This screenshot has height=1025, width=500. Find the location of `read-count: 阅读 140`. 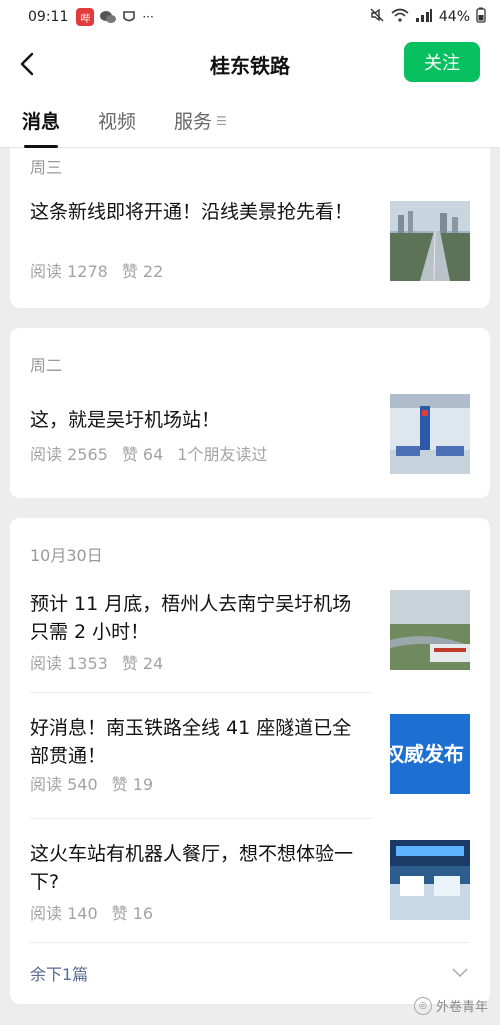

read-count: 阅读 140 is located at coordinates (64, 913).